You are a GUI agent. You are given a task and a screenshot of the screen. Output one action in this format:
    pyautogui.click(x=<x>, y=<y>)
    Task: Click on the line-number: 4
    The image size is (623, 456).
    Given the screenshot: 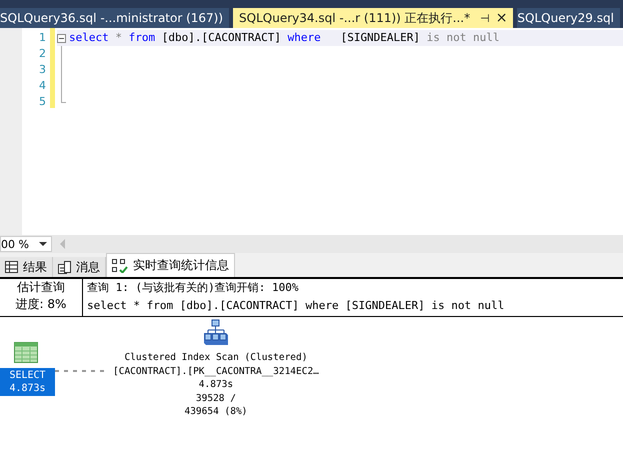 What is the action you would take?
    pyautogui.click(x=42, y=86)
    